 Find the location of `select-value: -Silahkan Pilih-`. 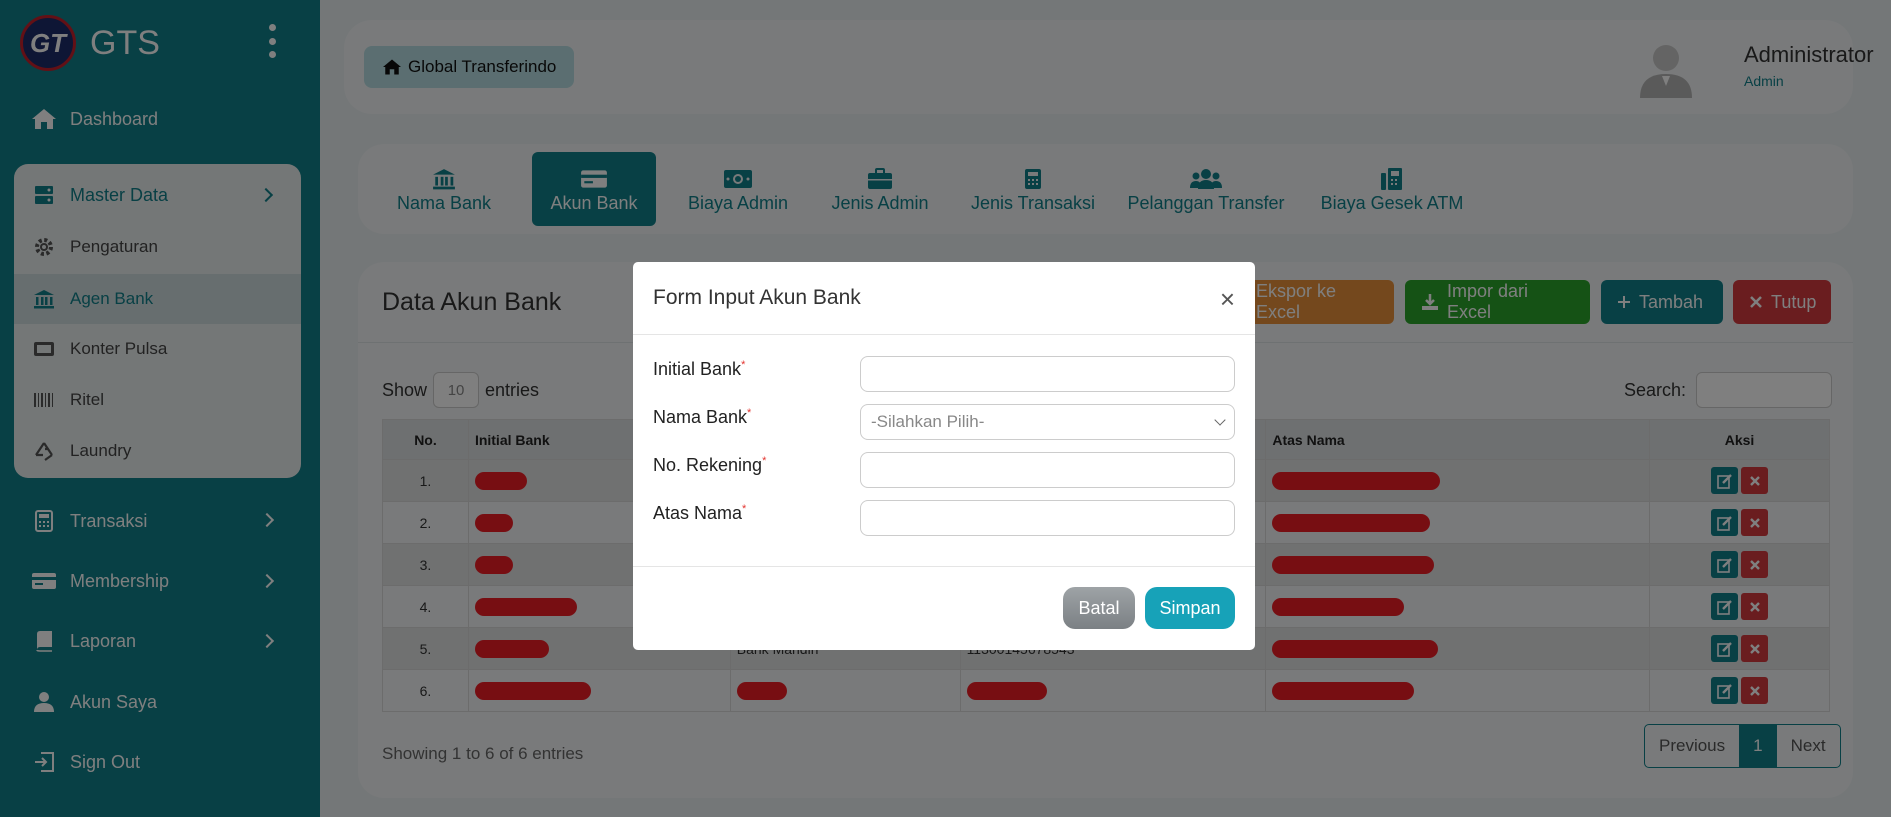

select-value: -Silahkan Pilih- is located at coordinates (928, 421).